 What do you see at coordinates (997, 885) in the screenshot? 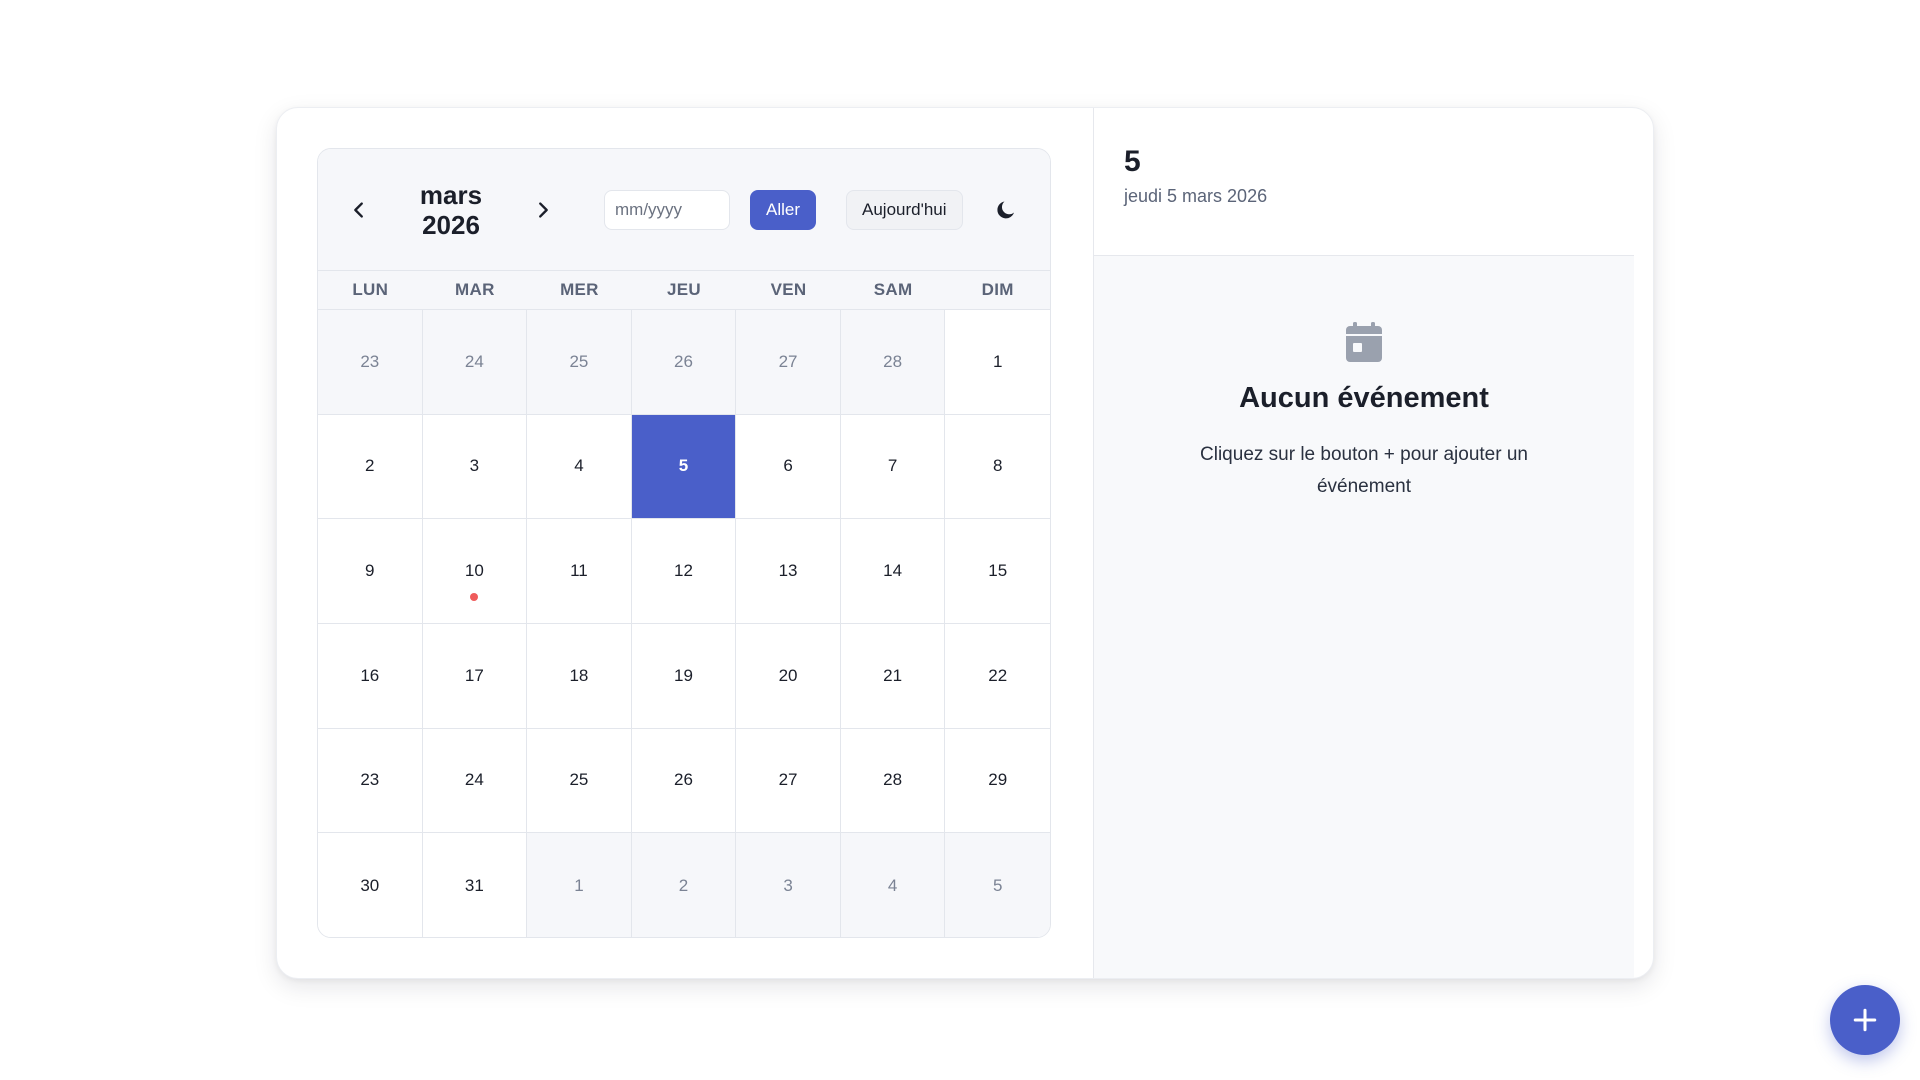
I see `day-cell-other-month: 5` at bounding box center [997, 885].